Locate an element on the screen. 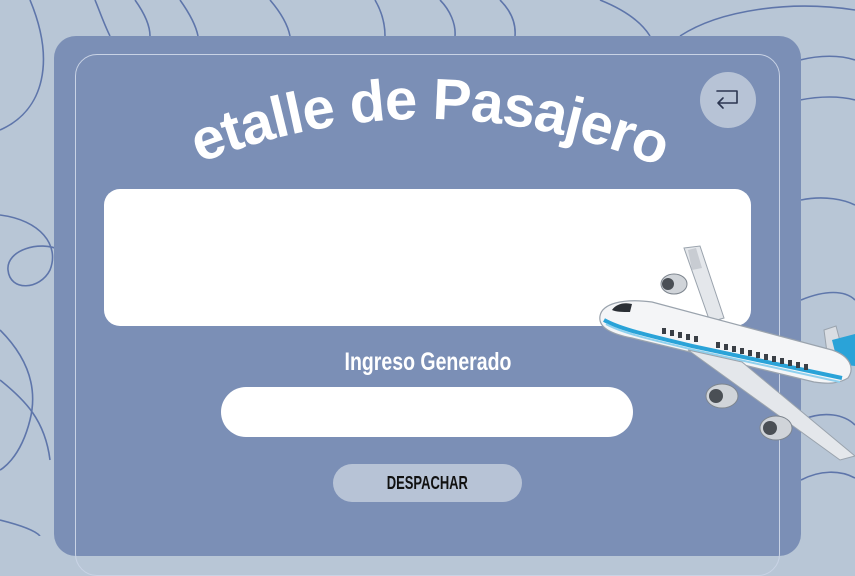 The height and width of the screenshot is (576, 855). page-title: Detalle de Pasajeros is located at coordinates (424, 128).